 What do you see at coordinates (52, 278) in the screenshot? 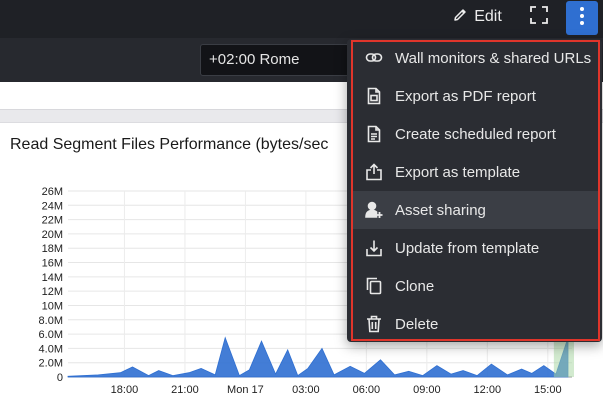
I see `y-tick-label: 14M` at bounding box center [52, 278].